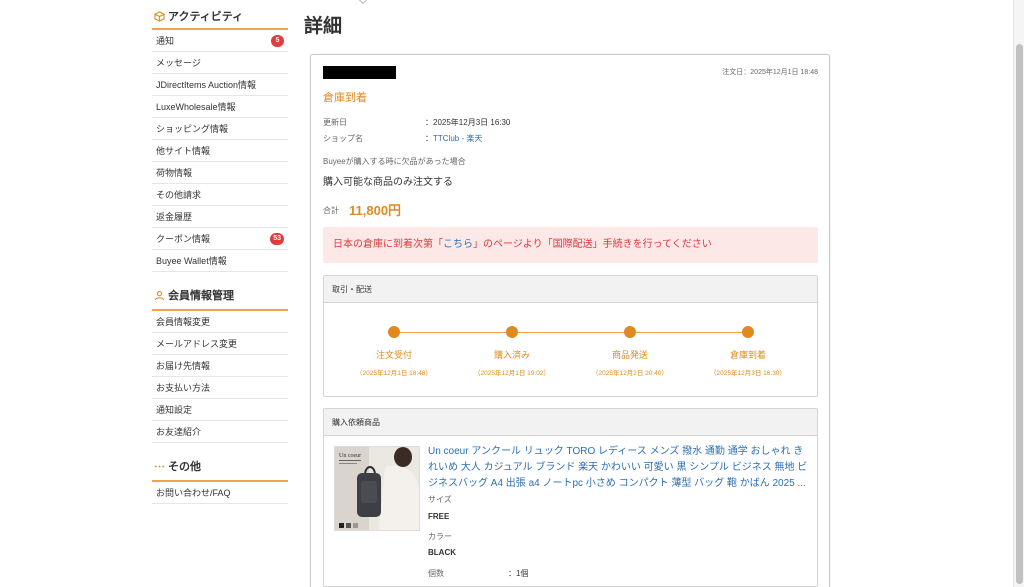 The height and width of the screenshot is (587, 1024). What do you see at coordinates (629, 355) in the screenshot?
I see `tracker-step-label: 商品発送` at bounding box center [629, 355].